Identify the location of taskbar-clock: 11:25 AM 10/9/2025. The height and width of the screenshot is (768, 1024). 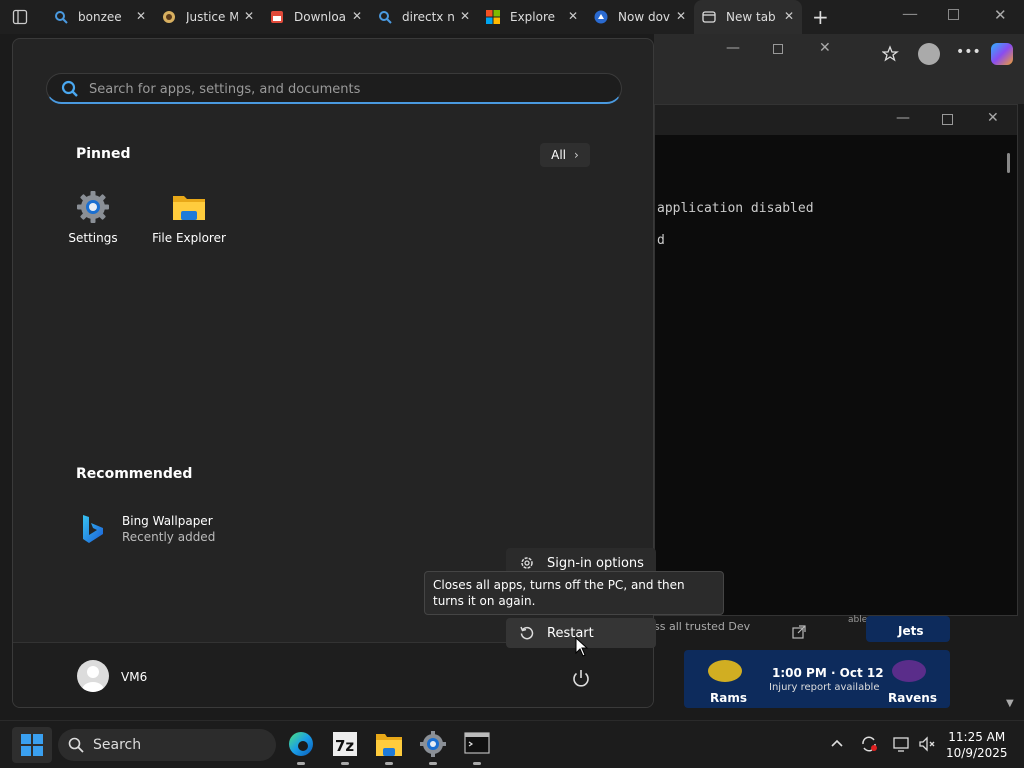
(977, 745).